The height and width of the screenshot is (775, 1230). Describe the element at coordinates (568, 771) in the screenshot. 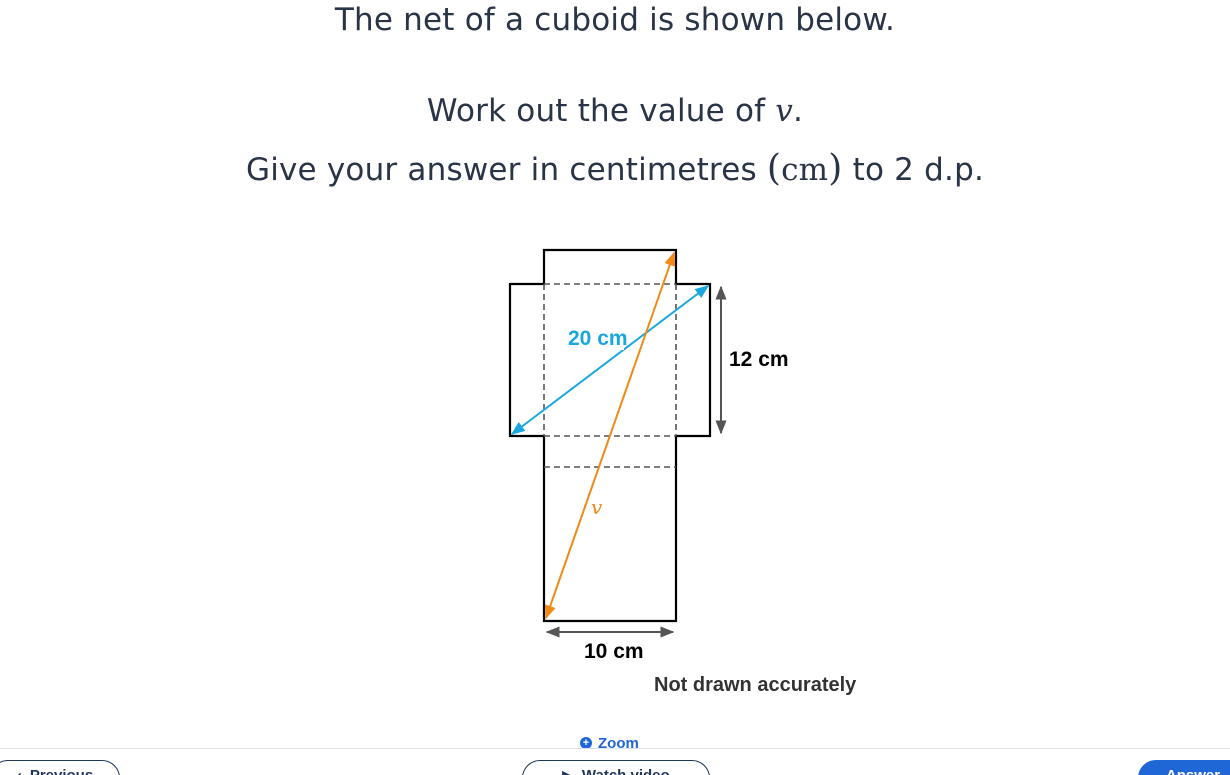

I see `video-icon: ▶` at that location.